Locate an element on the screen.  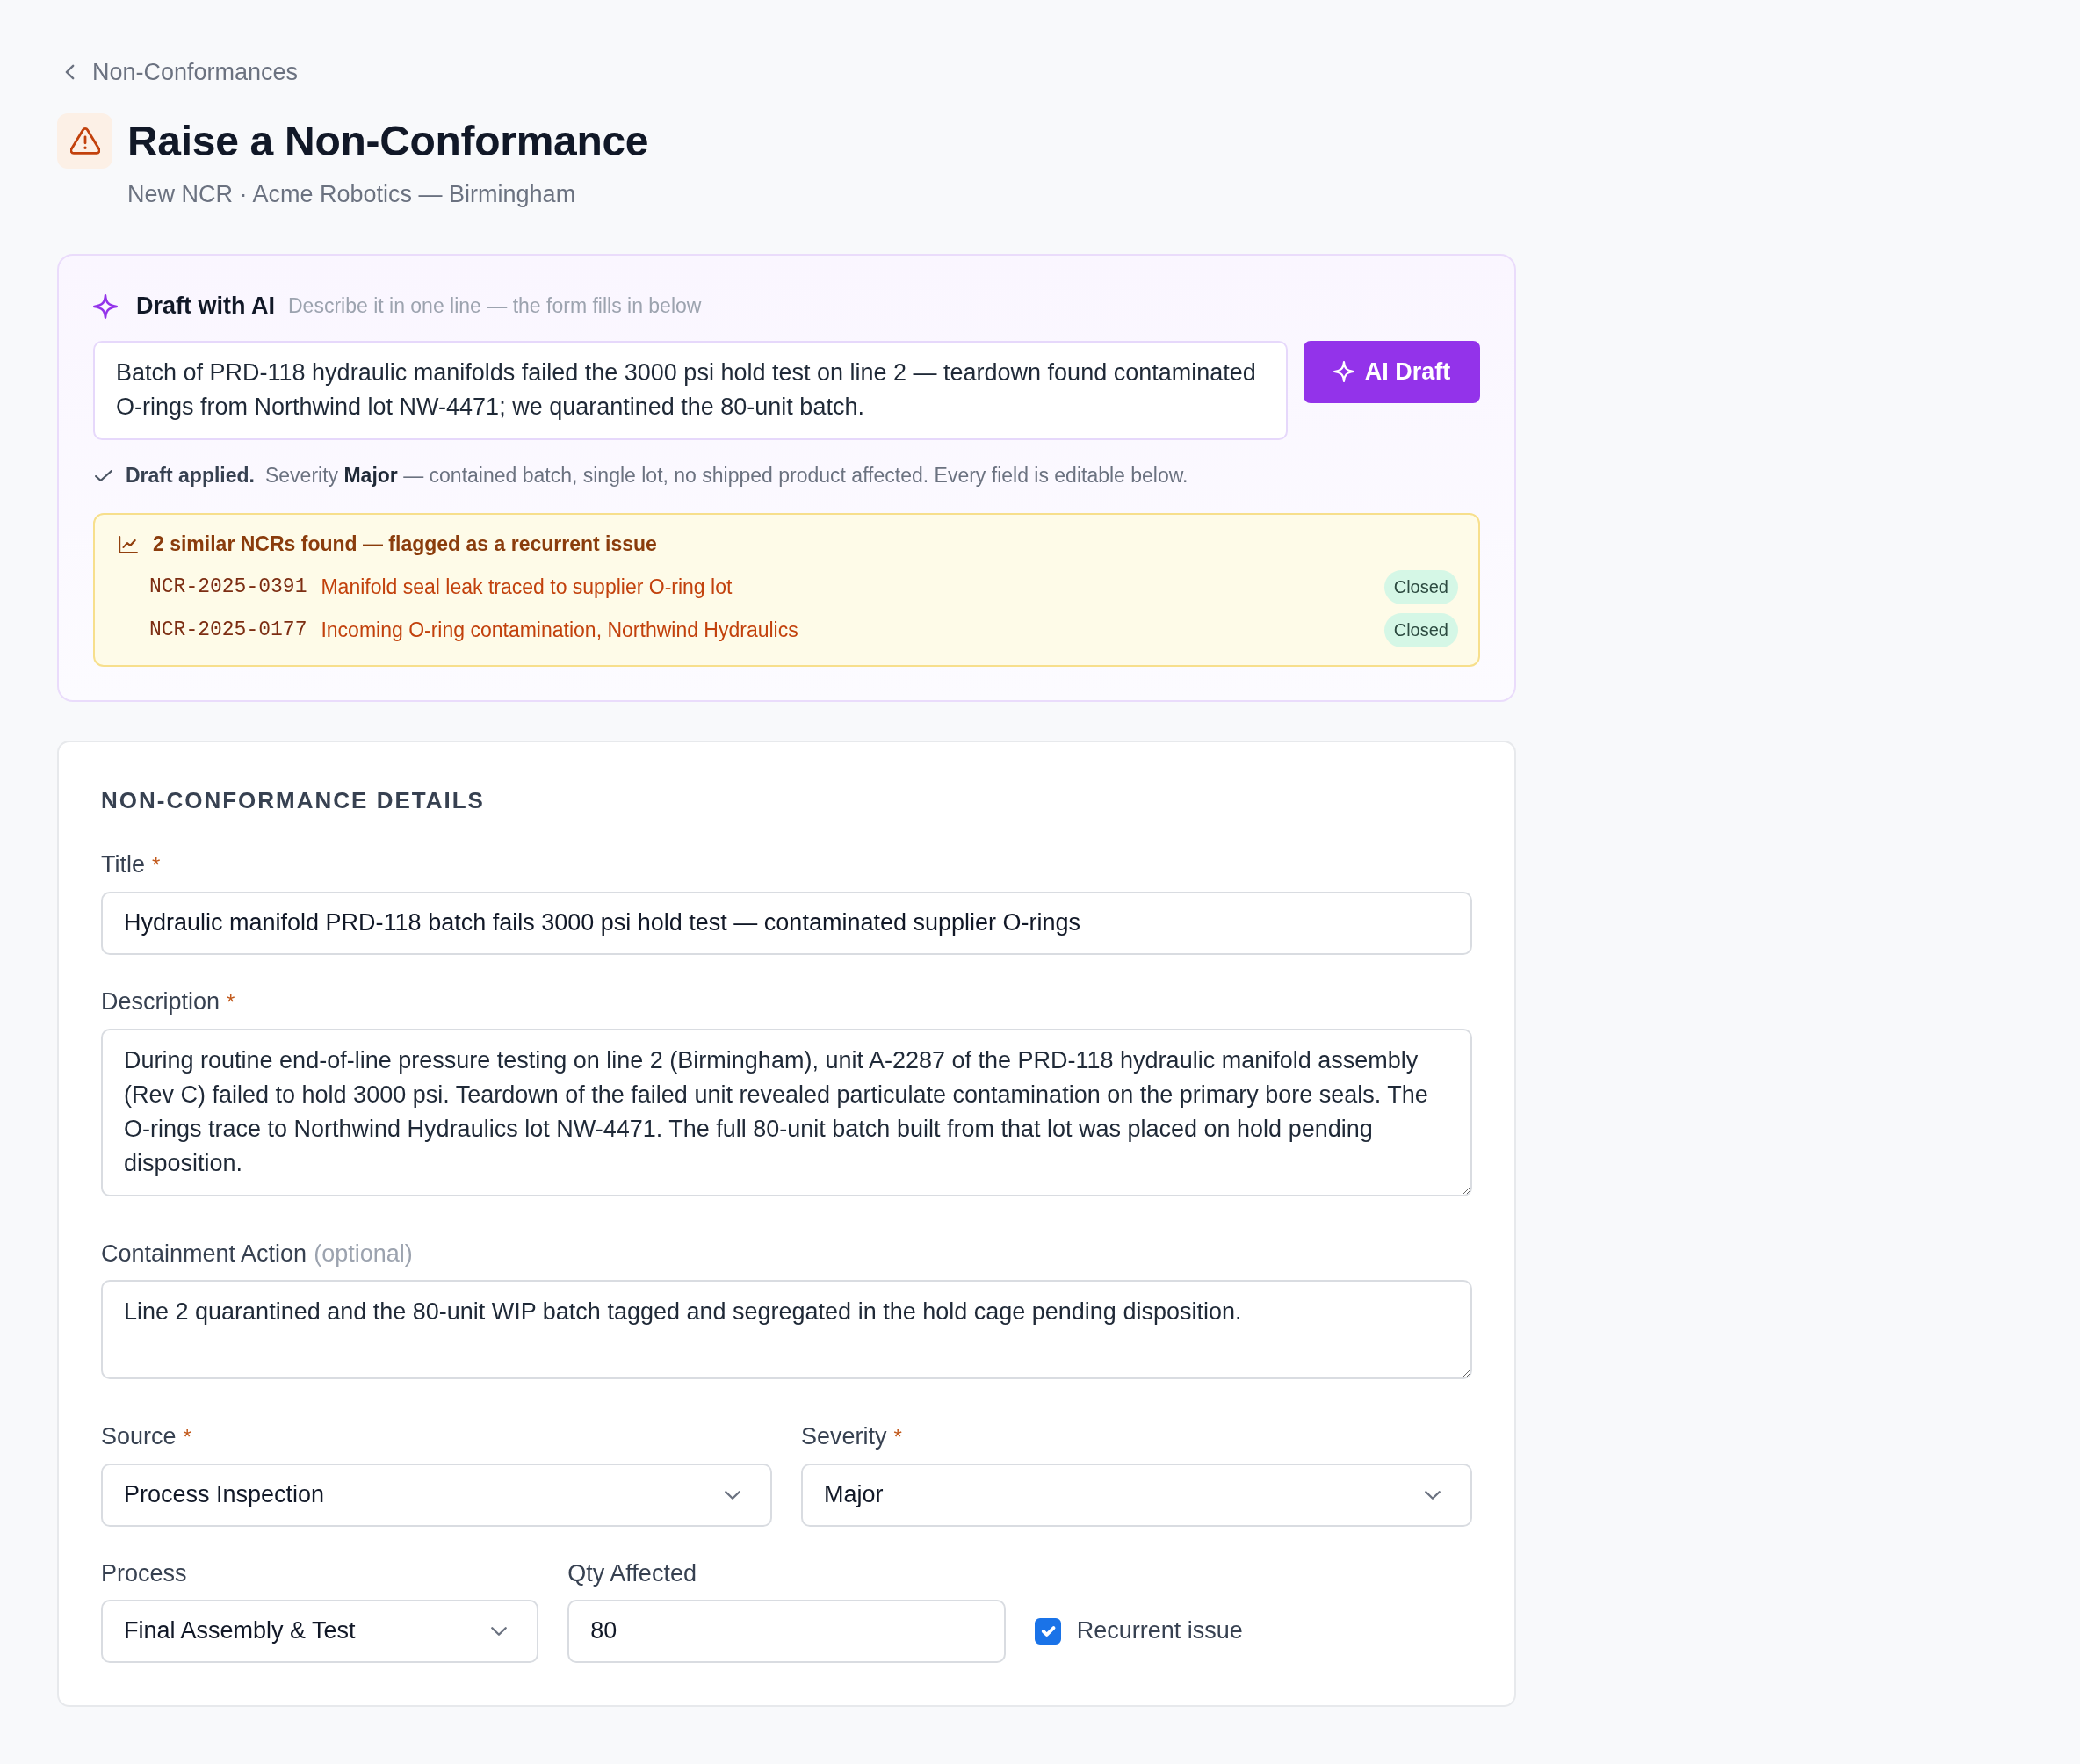
text-area: Line 2 quarantined and the 80-unit WIP batch tagged and segregated in the hold cage pending disposition. is located at coordinates (786, 1329).